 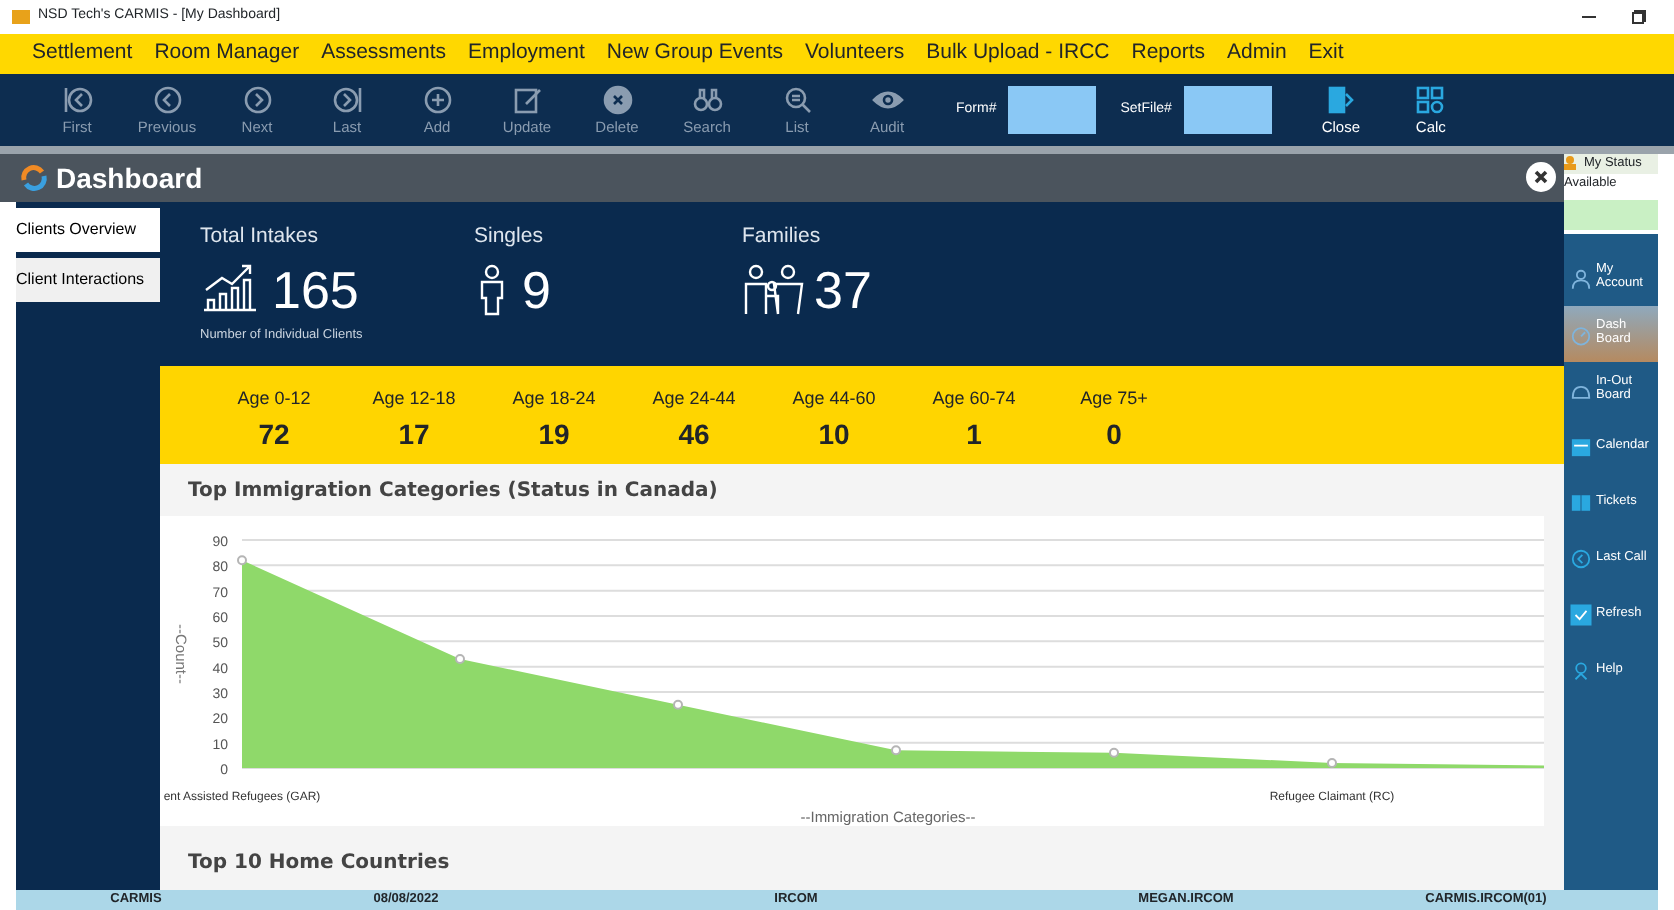 What do you see at coordinates (782, 237) in the screenshot?
I see `stat-label: Families` at bounding box center [782, 237].